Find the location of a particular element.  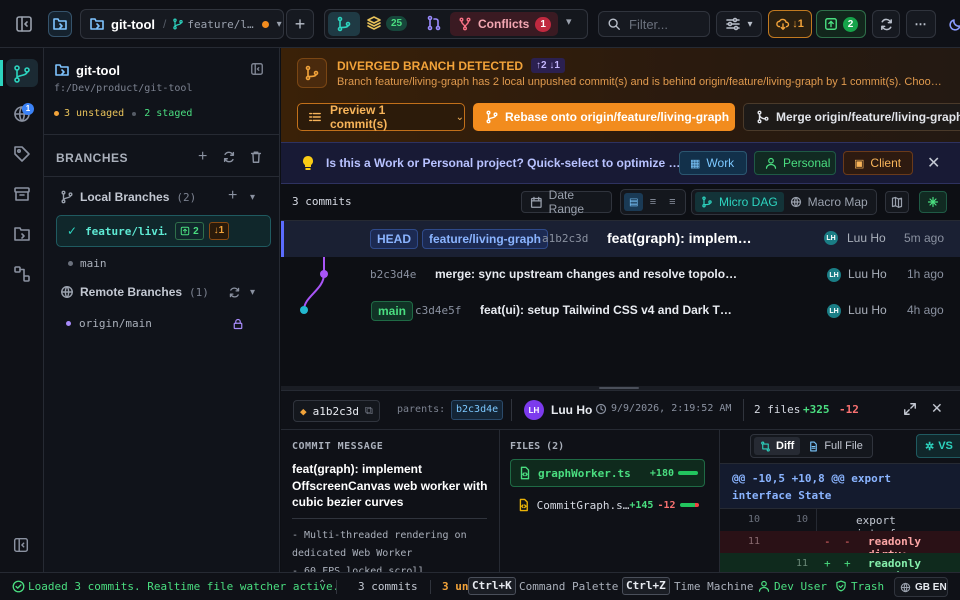

sparkle-icon: ✲ is located at coordinates (930, 446).